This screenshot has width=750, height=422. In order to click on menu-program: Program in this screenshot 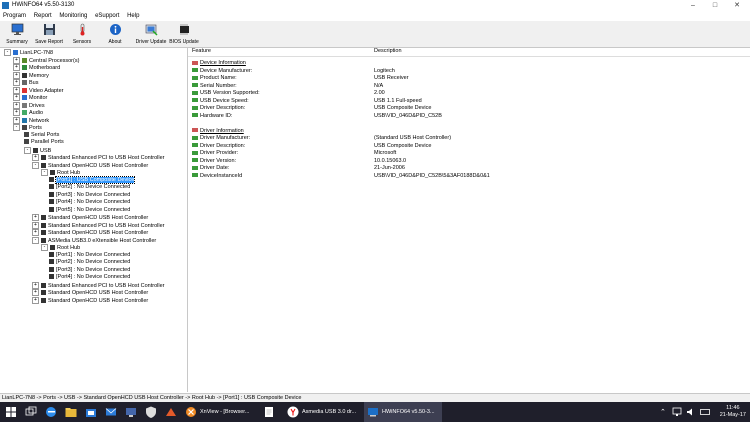, I will do `click(14, 16)`.